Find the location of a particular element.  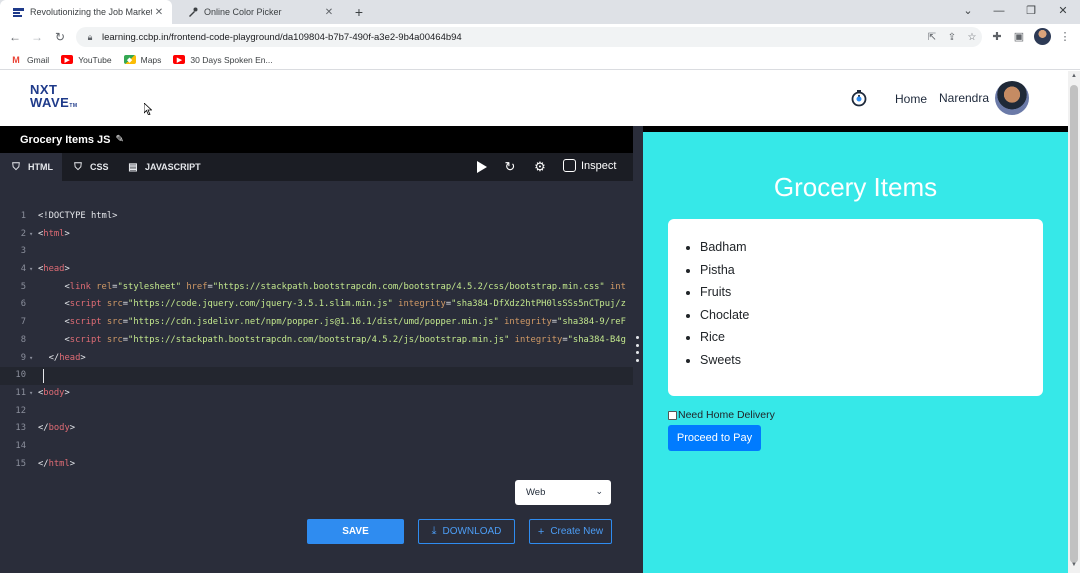

tab-css: ⛉ CSS is located at coordinates (89, 167).